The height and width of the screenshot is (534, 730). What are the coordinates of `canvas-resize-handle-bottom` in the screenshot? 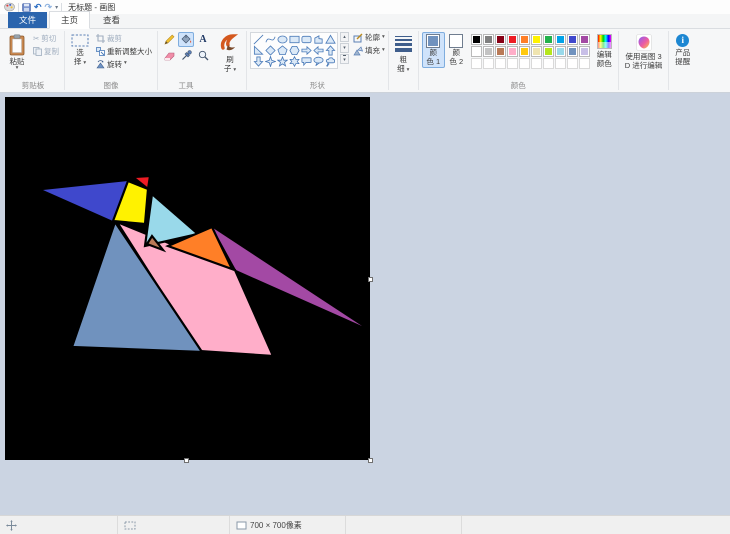 It's located at (186, 460).